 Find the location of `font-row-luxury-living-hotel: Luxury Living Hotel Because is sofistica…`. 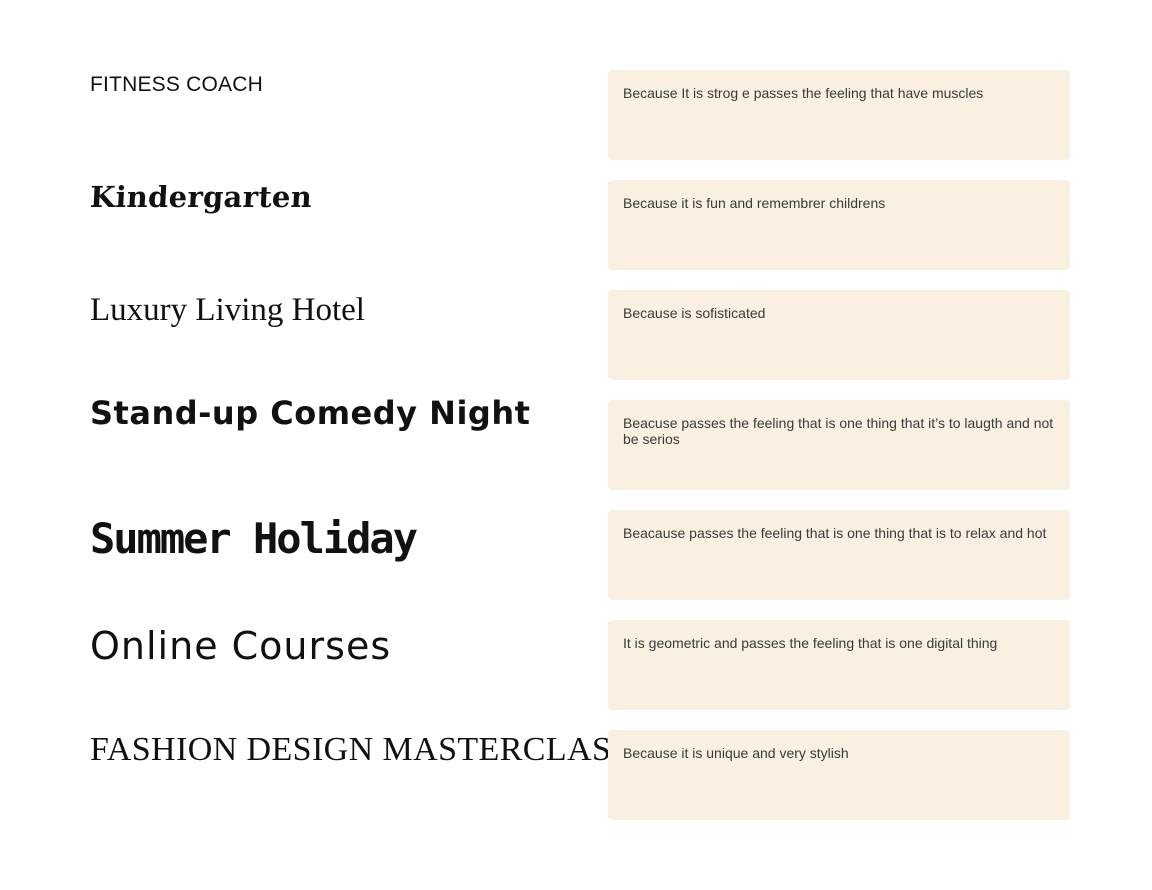

font-row-luxury-living-hotel: Luxury Living Hotel Because is sofistica… is located at coordinates (576, 335).